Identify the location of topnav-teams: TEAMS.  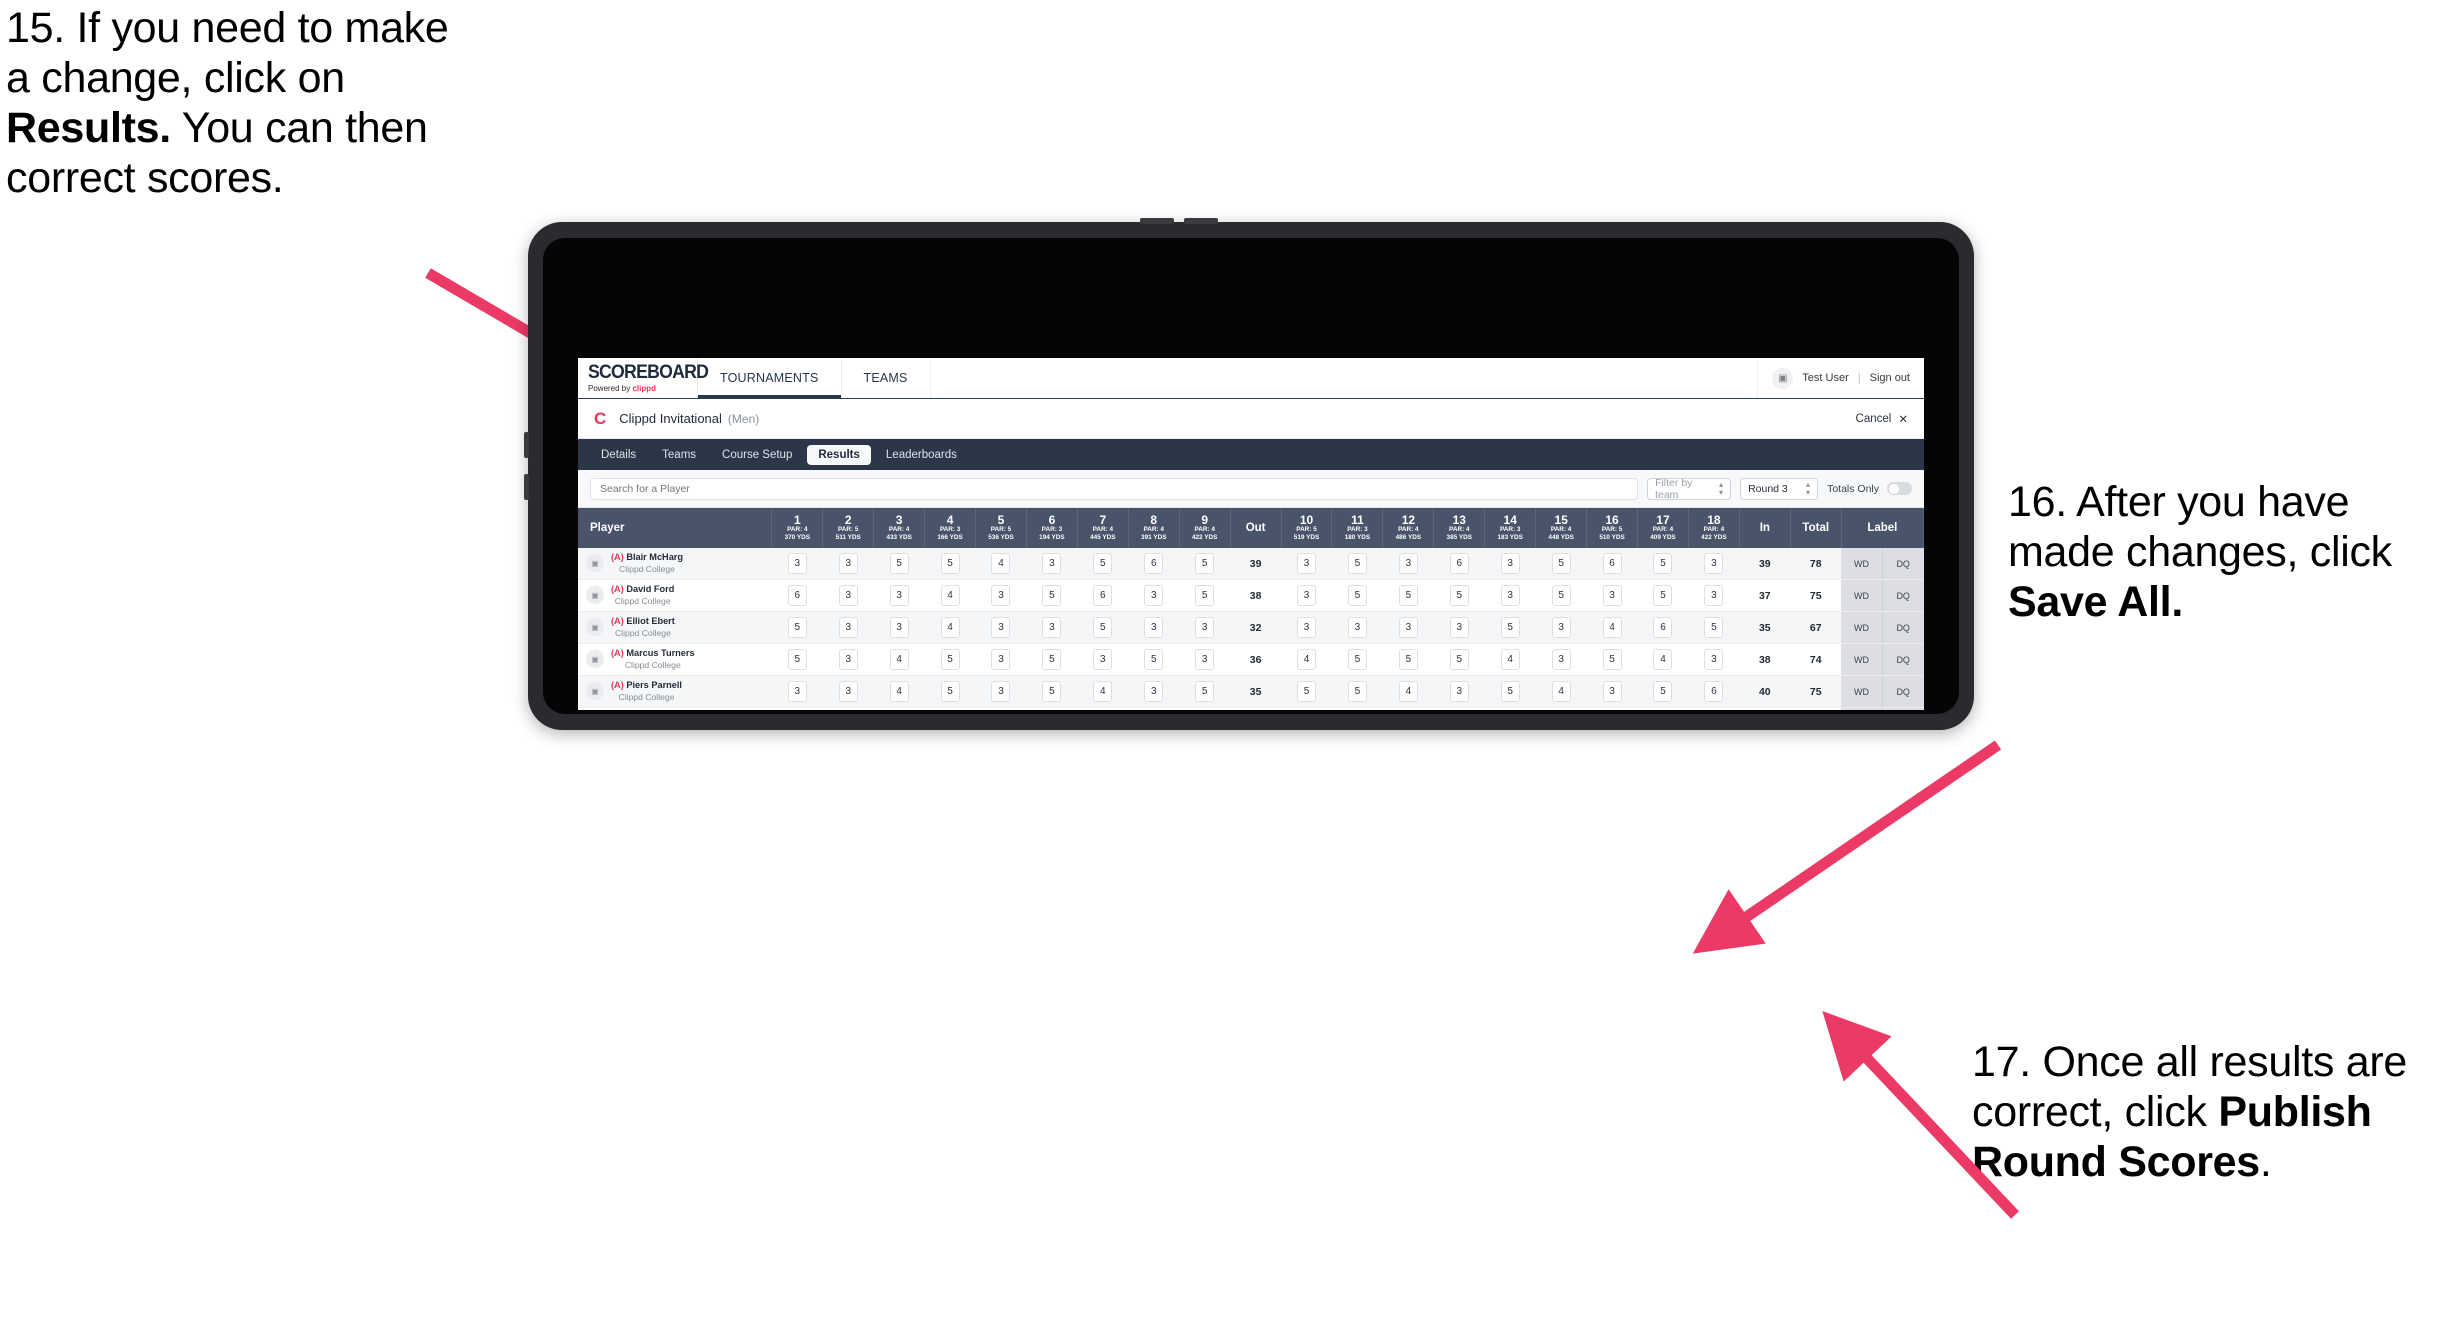
(886, 378).